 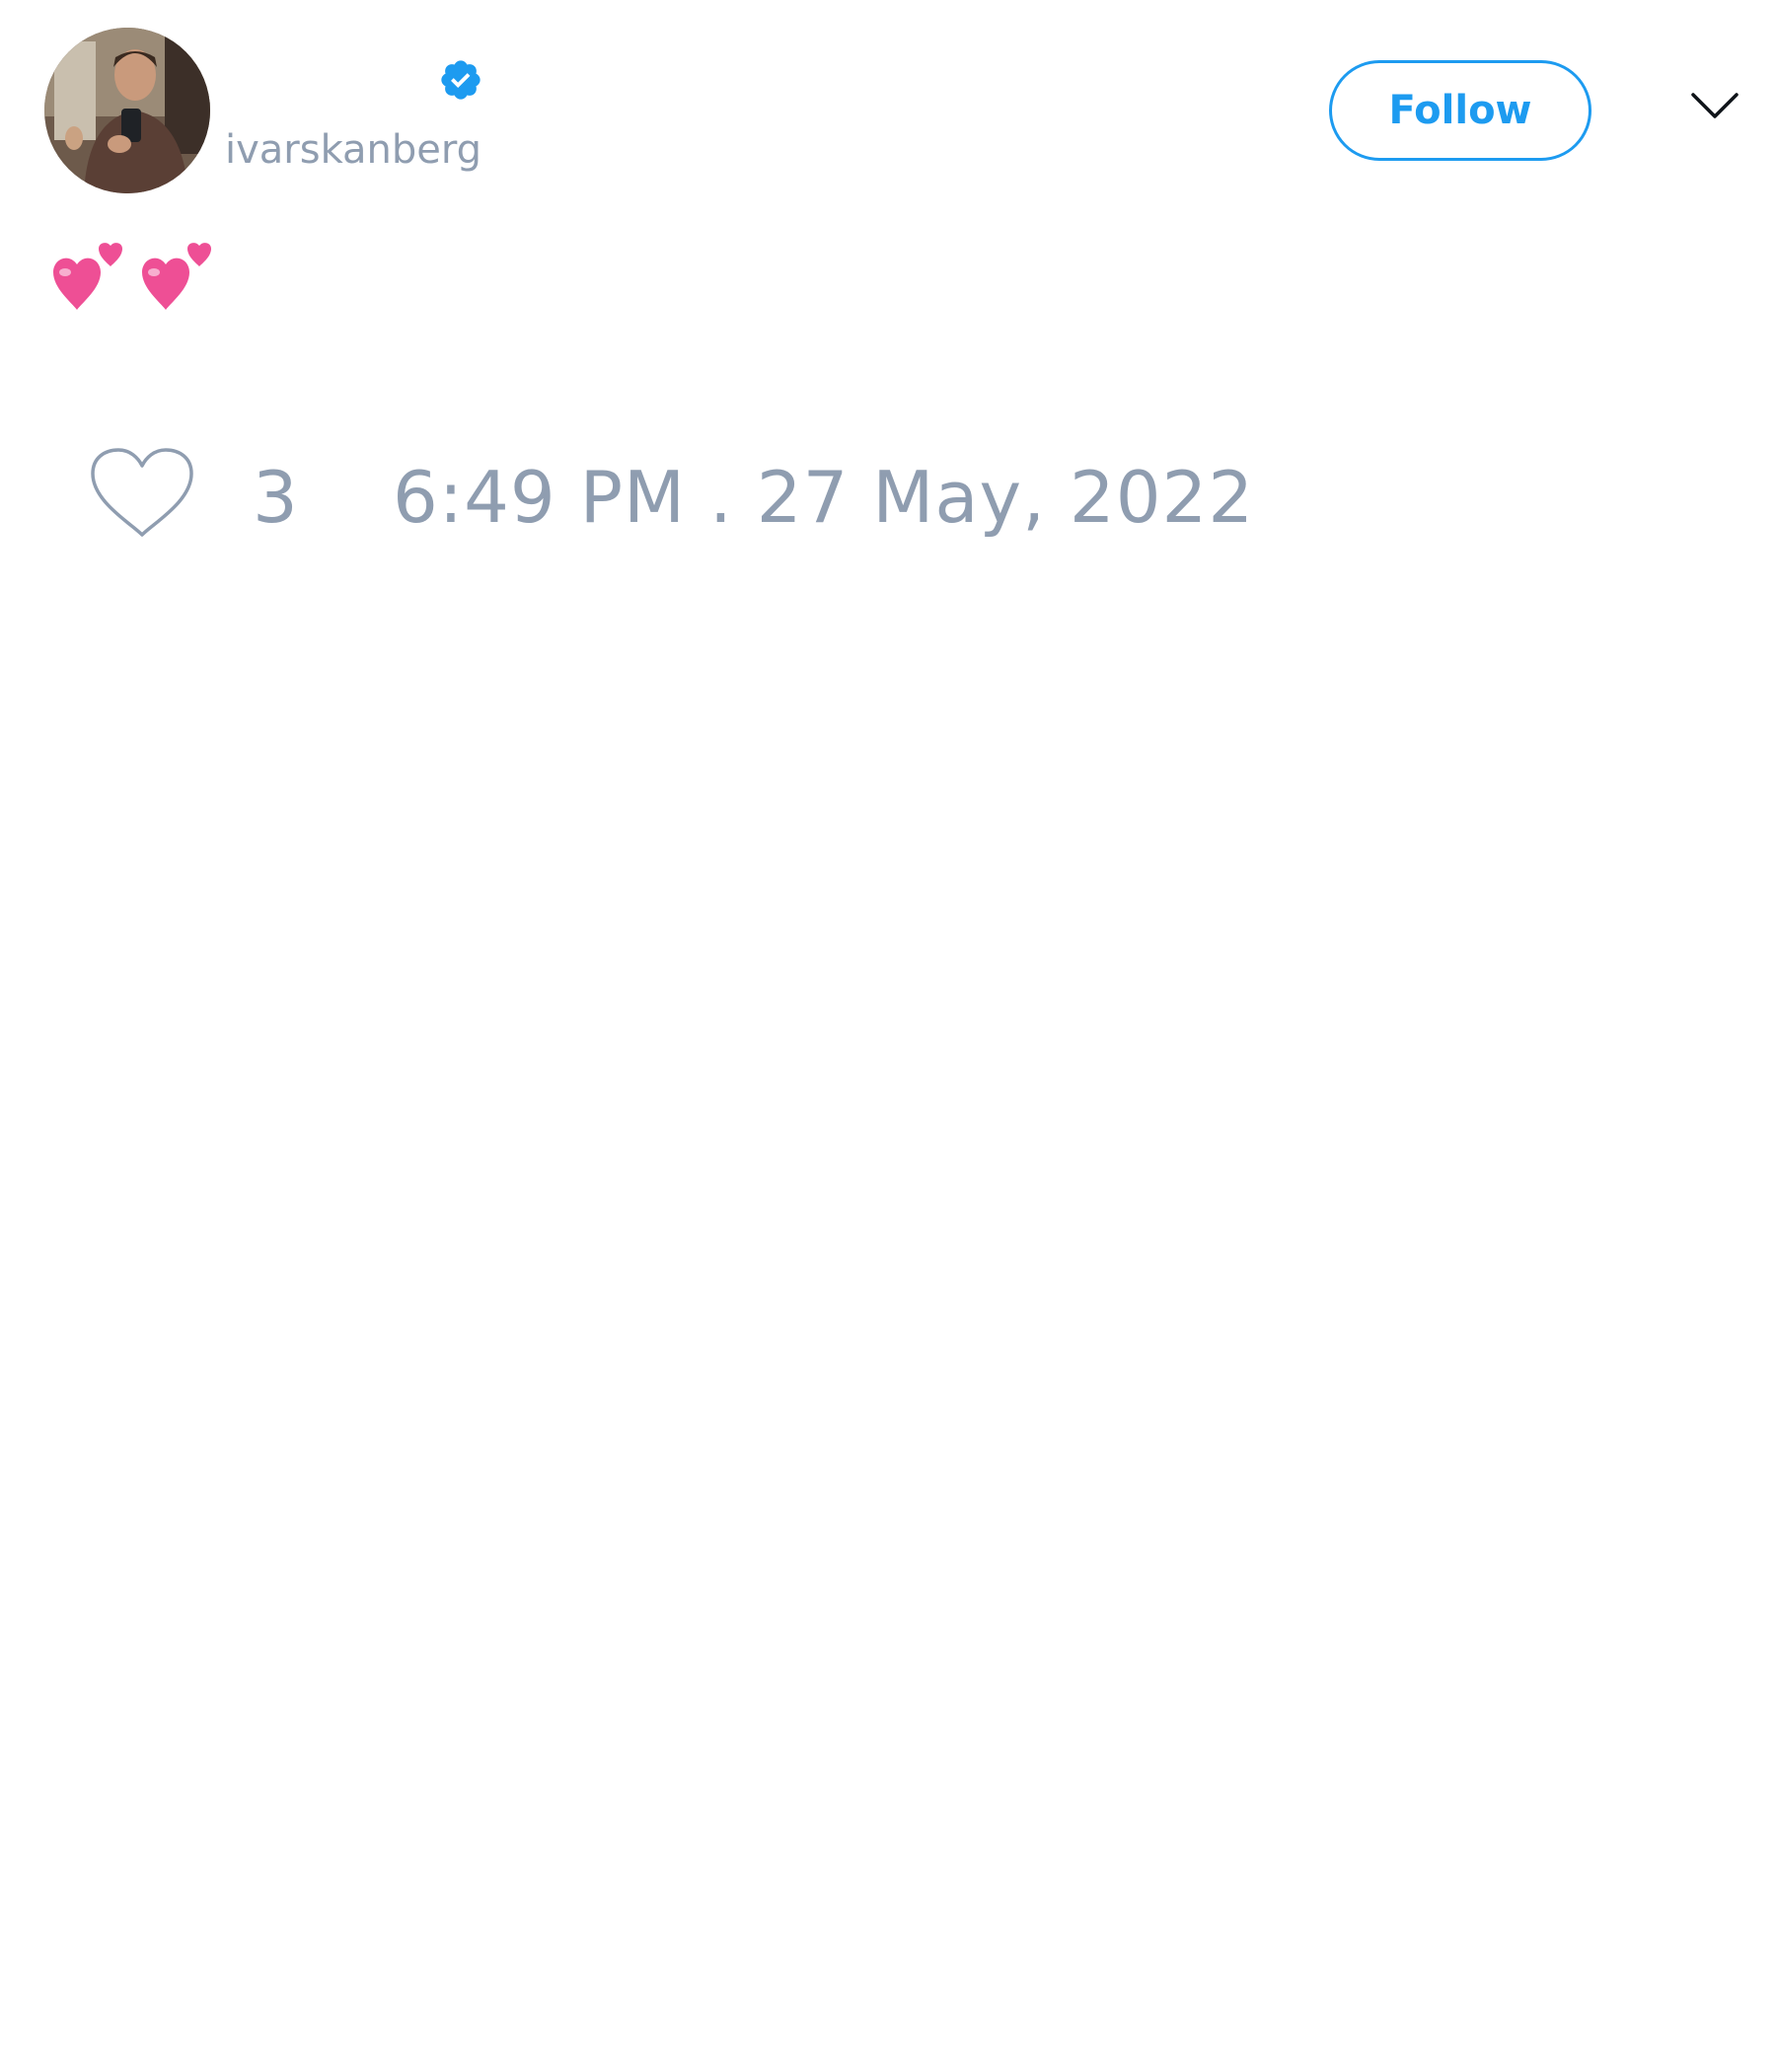 What do you see at coordinates (461, 80) in the screenshot?
I see `verified-badge-icon` at bounding box center [461, 80].